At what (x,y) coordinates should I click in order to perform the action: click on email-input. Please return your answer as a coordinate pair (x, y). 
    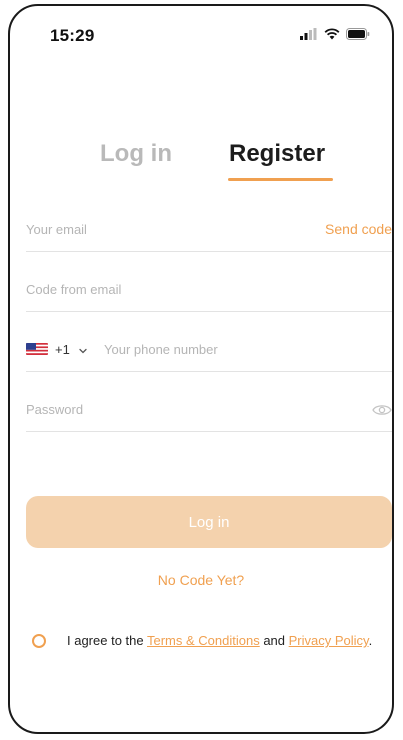
    Looking at the image, I should click on (166, 229).